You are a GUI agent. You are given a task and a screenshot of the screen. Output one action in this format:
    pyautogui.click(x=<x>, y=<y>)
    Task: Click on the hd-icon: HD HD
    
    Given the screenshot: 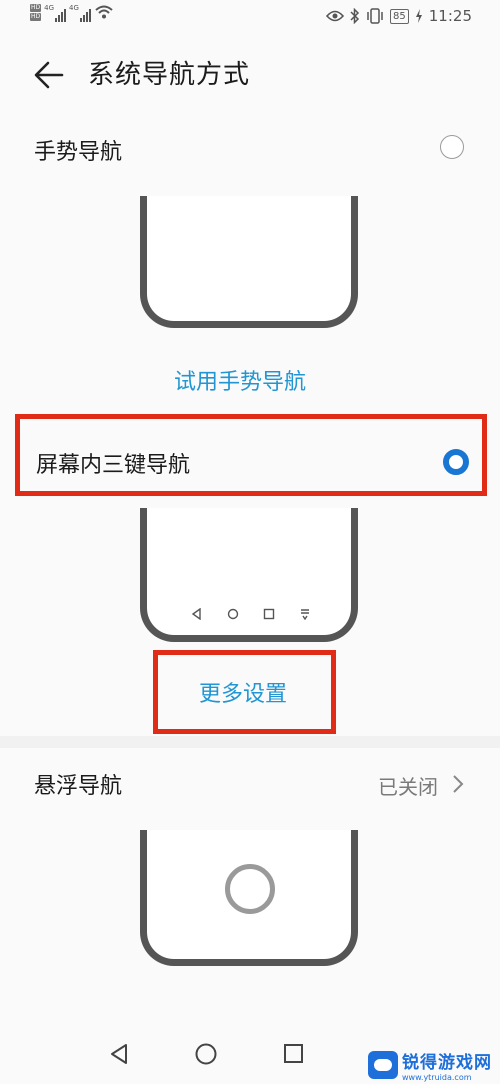 What is the action you would take?
    pyautogui.click(x=36, y=12)
    